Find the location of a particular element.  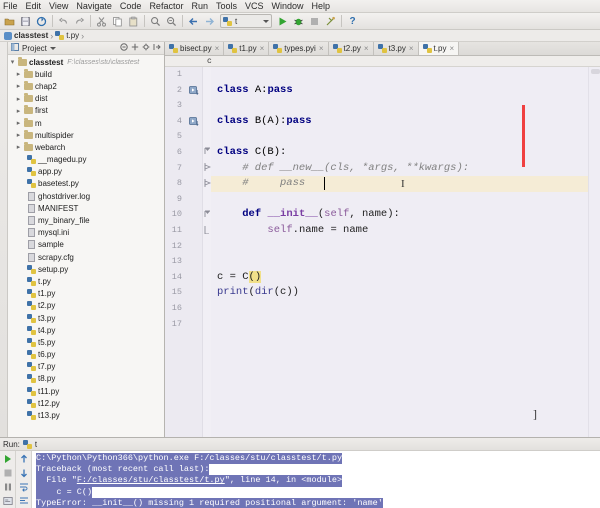

debug-button is located at coordinates (298, 21).